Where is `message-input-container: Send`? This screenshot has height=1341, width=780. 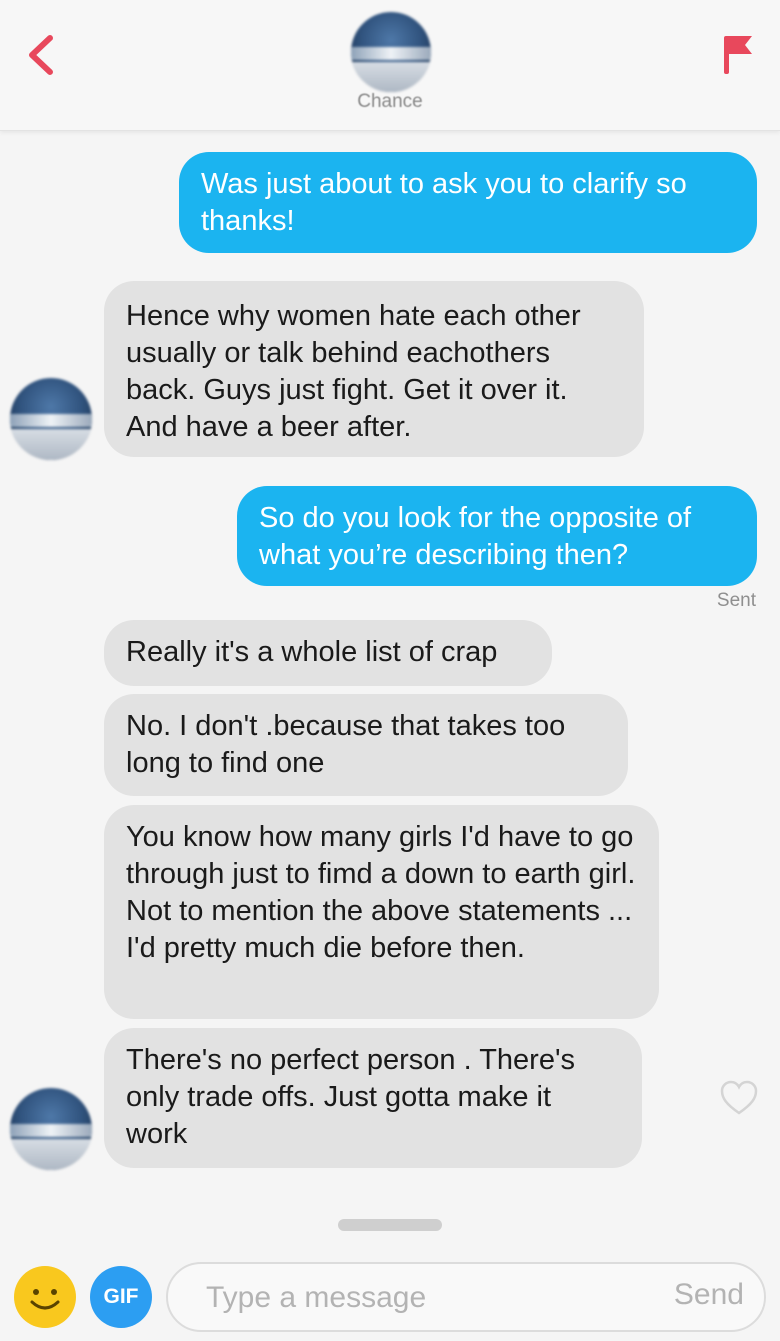
message-input-container: Send is located at coordinates (466, 1297).